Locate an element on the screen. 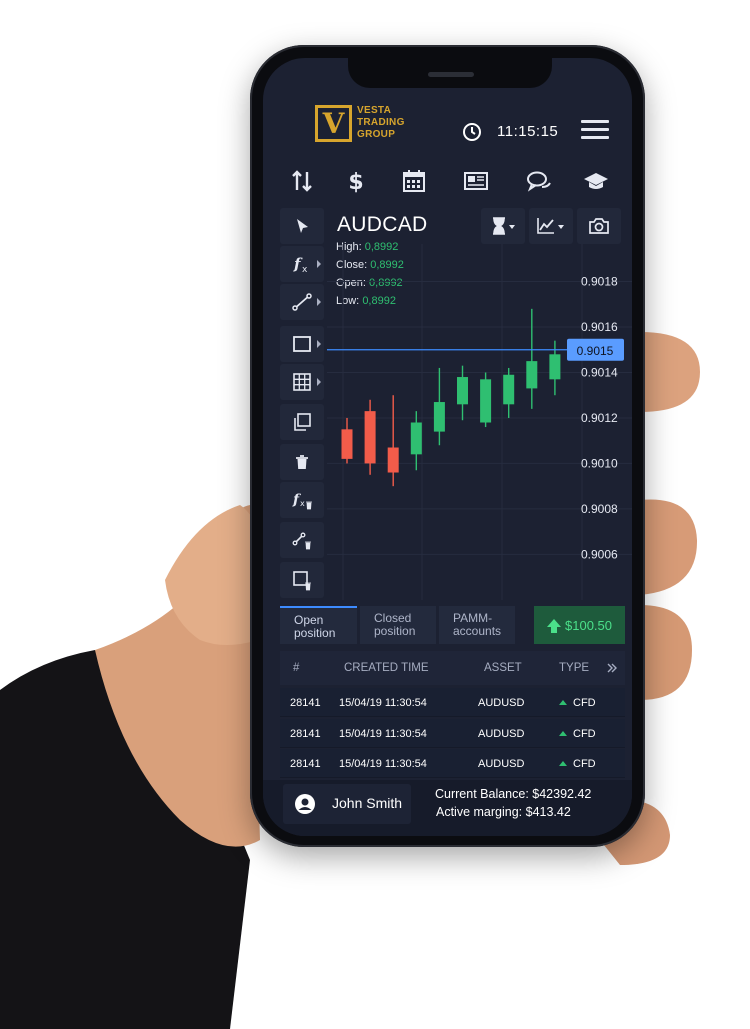 The width and height of the screenshot is (750, 1029). chat-icon is located at coordinates (539, 181).